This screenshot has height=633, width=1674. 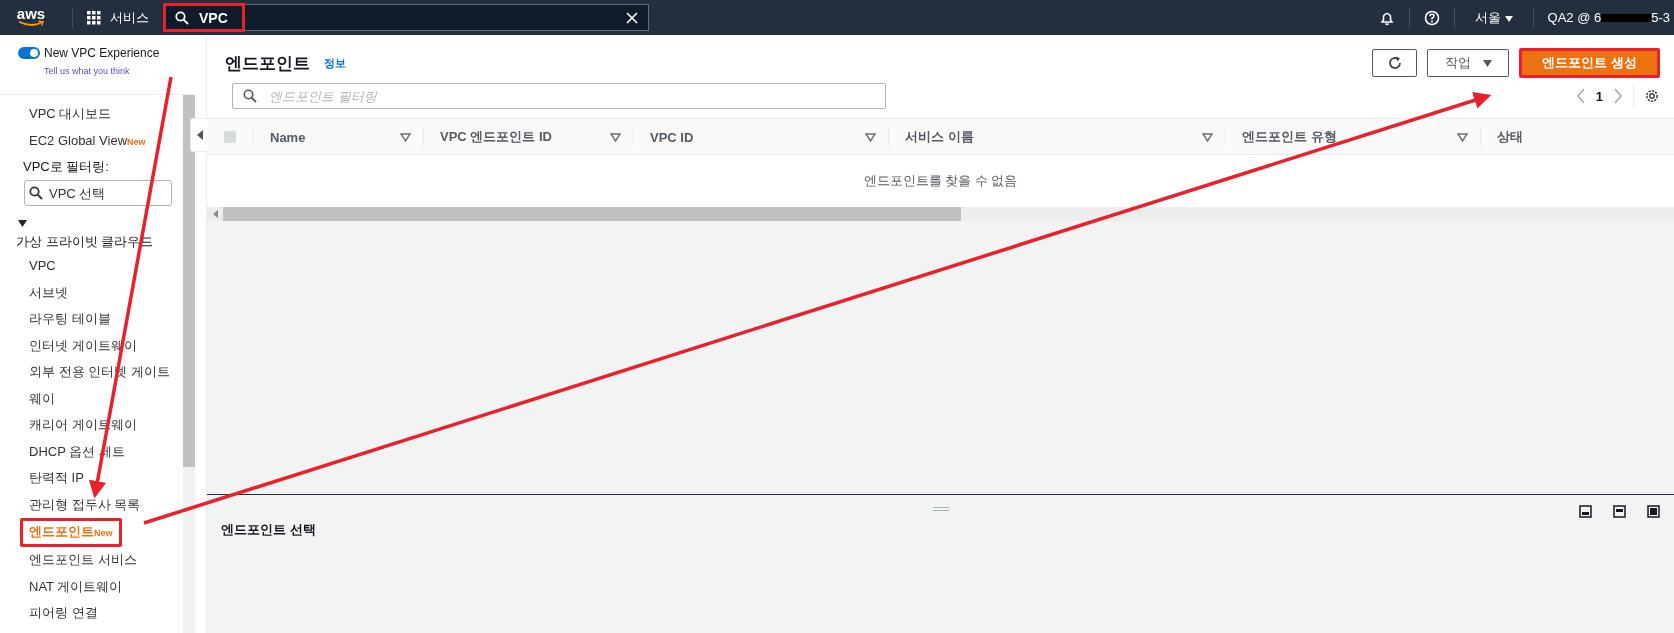 I want to click on panel-bottom-icon, so click(x=1585, y=511).